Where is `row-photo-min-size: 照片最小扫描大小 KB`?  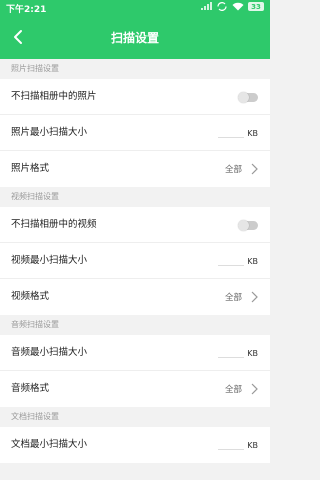
row-photo-min-size: 照片最小扫描大小 KB is located at coordinates (135, 133).